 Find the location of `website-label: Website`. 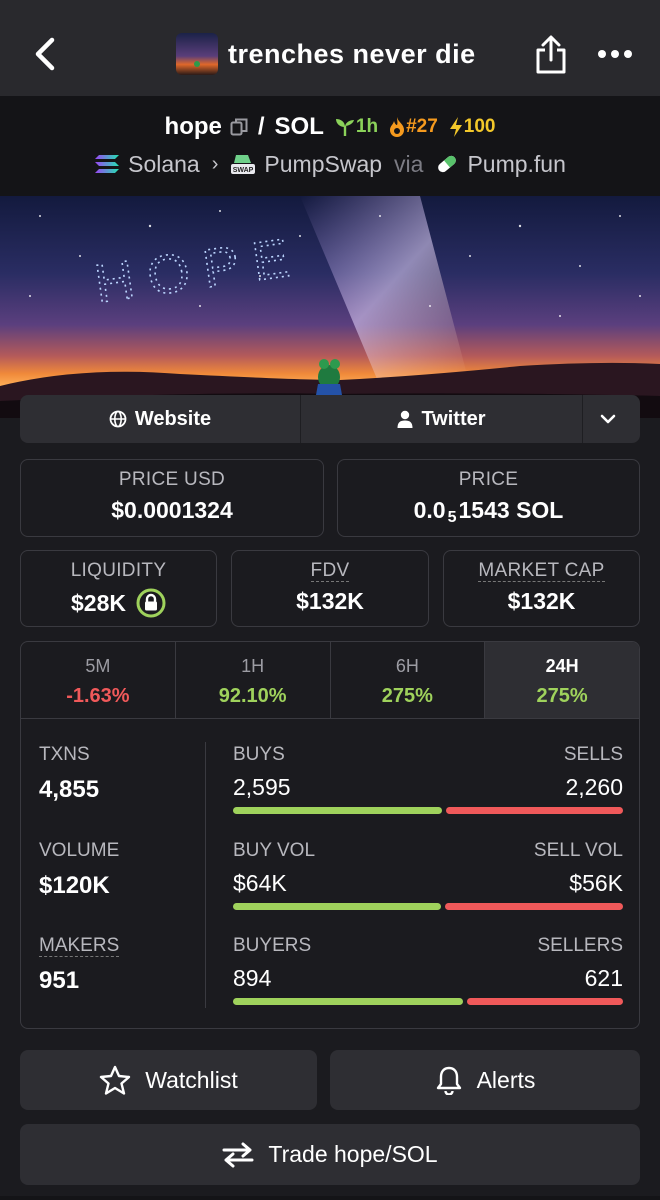

website-label: Website is located at coordinates (173, 418).